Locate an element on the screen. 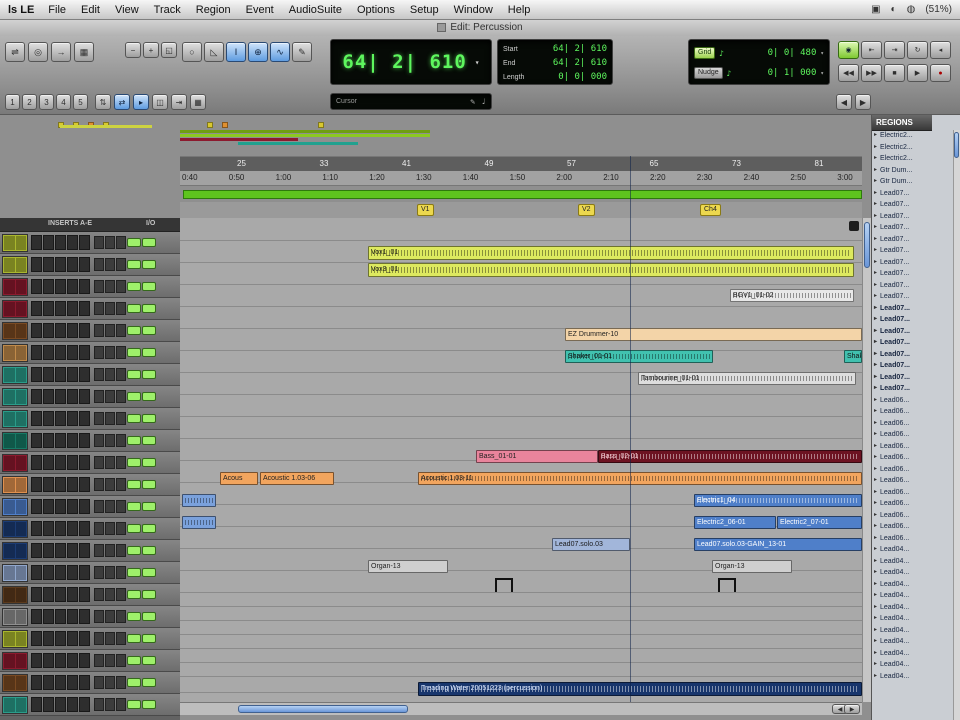 The width and height of the screenshot is (960, 720). audio-region: Bass_02-01 is located at coordinates (730, 456).